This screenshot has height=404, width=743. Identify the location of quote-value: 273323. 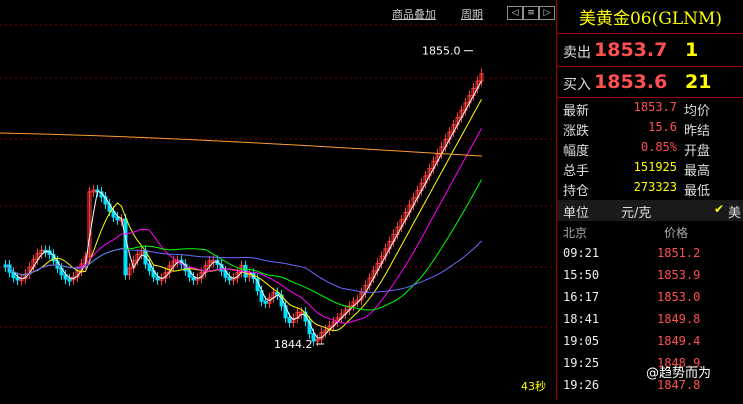
(655, 187).